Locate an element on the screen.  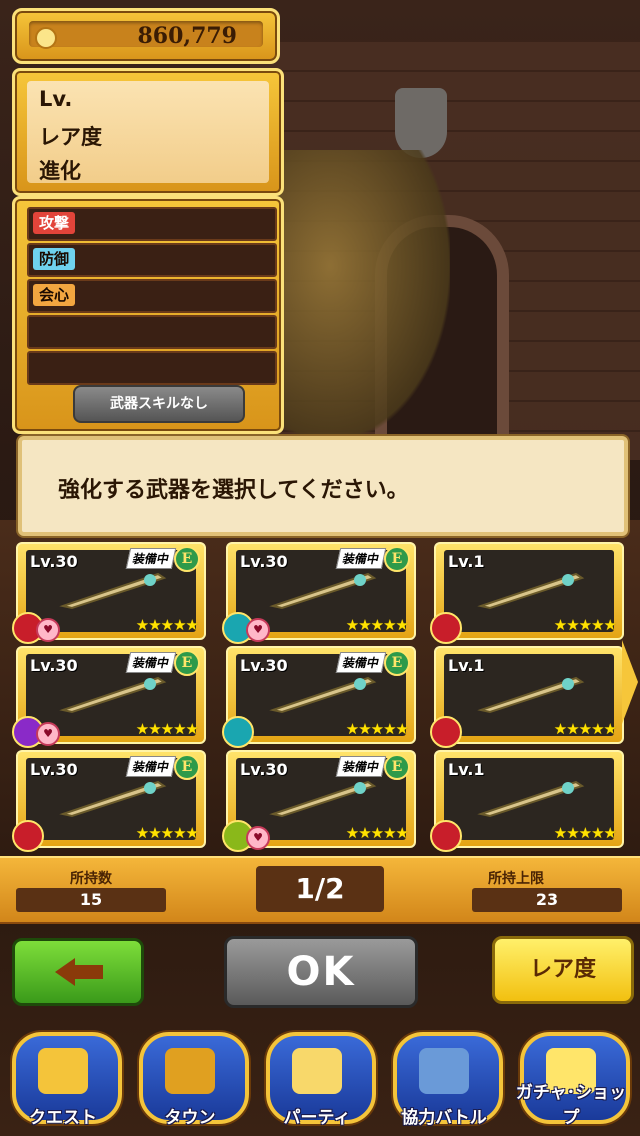
back-button is located at coordinates (78, 972).